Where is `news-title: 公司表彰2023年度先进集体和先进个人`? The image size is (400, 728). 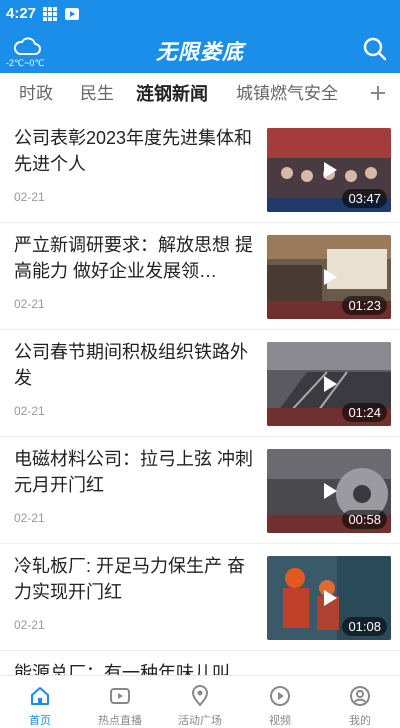 news-title: 公司表彰2023年度先进集体和先进个人 is located at coordinates (133, 151).